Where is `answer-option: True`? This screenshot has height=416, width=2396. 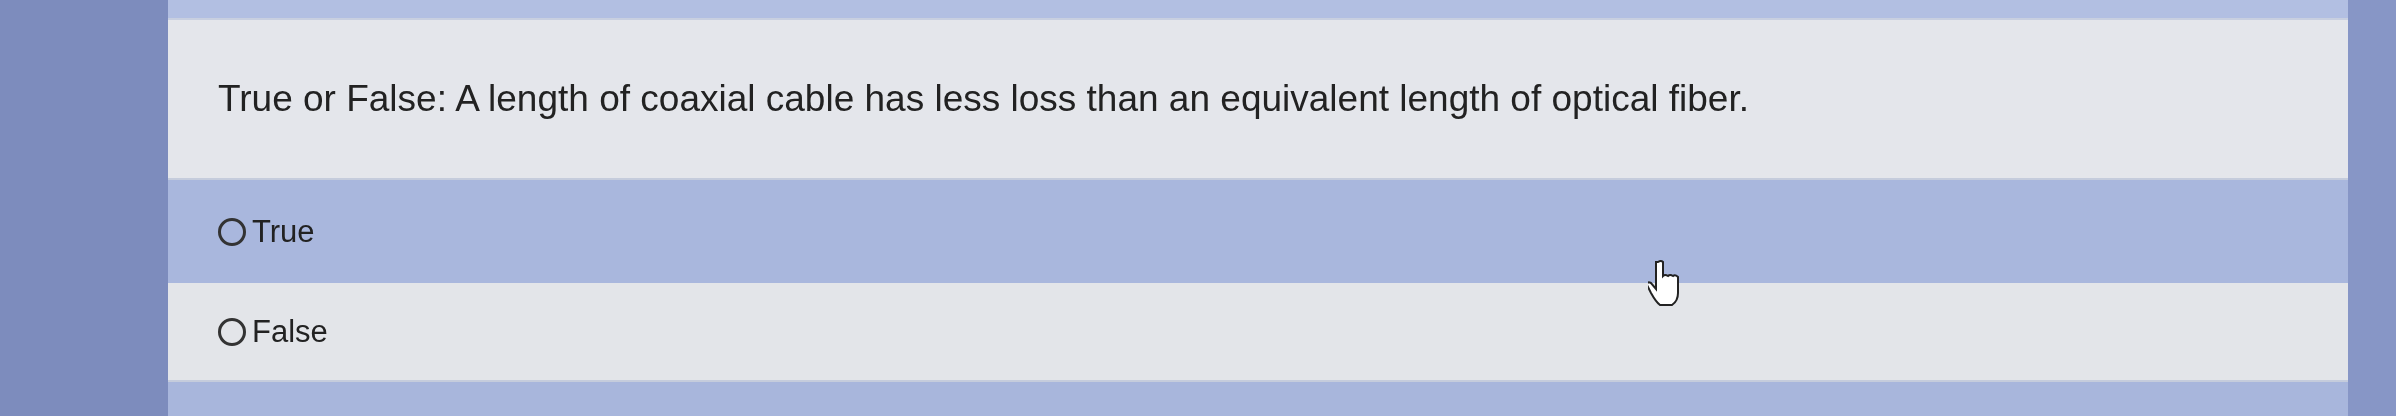
answer-option: True is located at coordinates (266, 231).